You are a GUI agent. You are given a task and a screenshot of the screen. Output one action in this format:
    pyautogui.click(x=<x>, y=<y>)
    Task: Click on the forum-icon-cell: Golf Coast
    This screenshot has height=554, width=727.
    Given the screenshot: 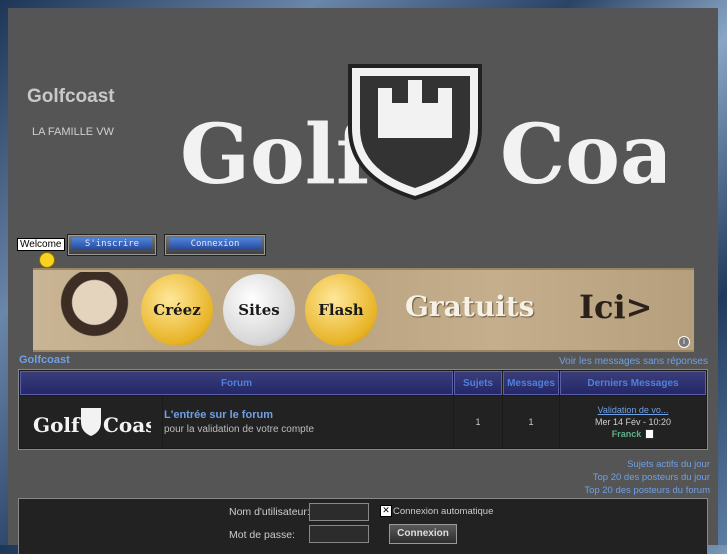 What is the action you would take?
    pyautogui.click(x=93, y=422)
    